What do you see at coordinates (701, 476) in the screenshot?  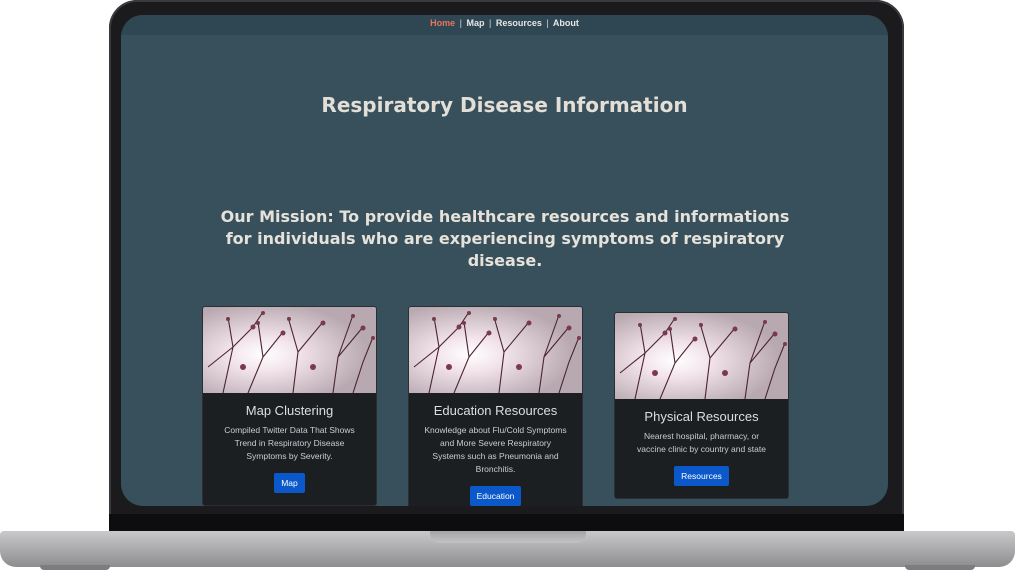 I see `resources-button: Resources` at bounding box center [701, 476].